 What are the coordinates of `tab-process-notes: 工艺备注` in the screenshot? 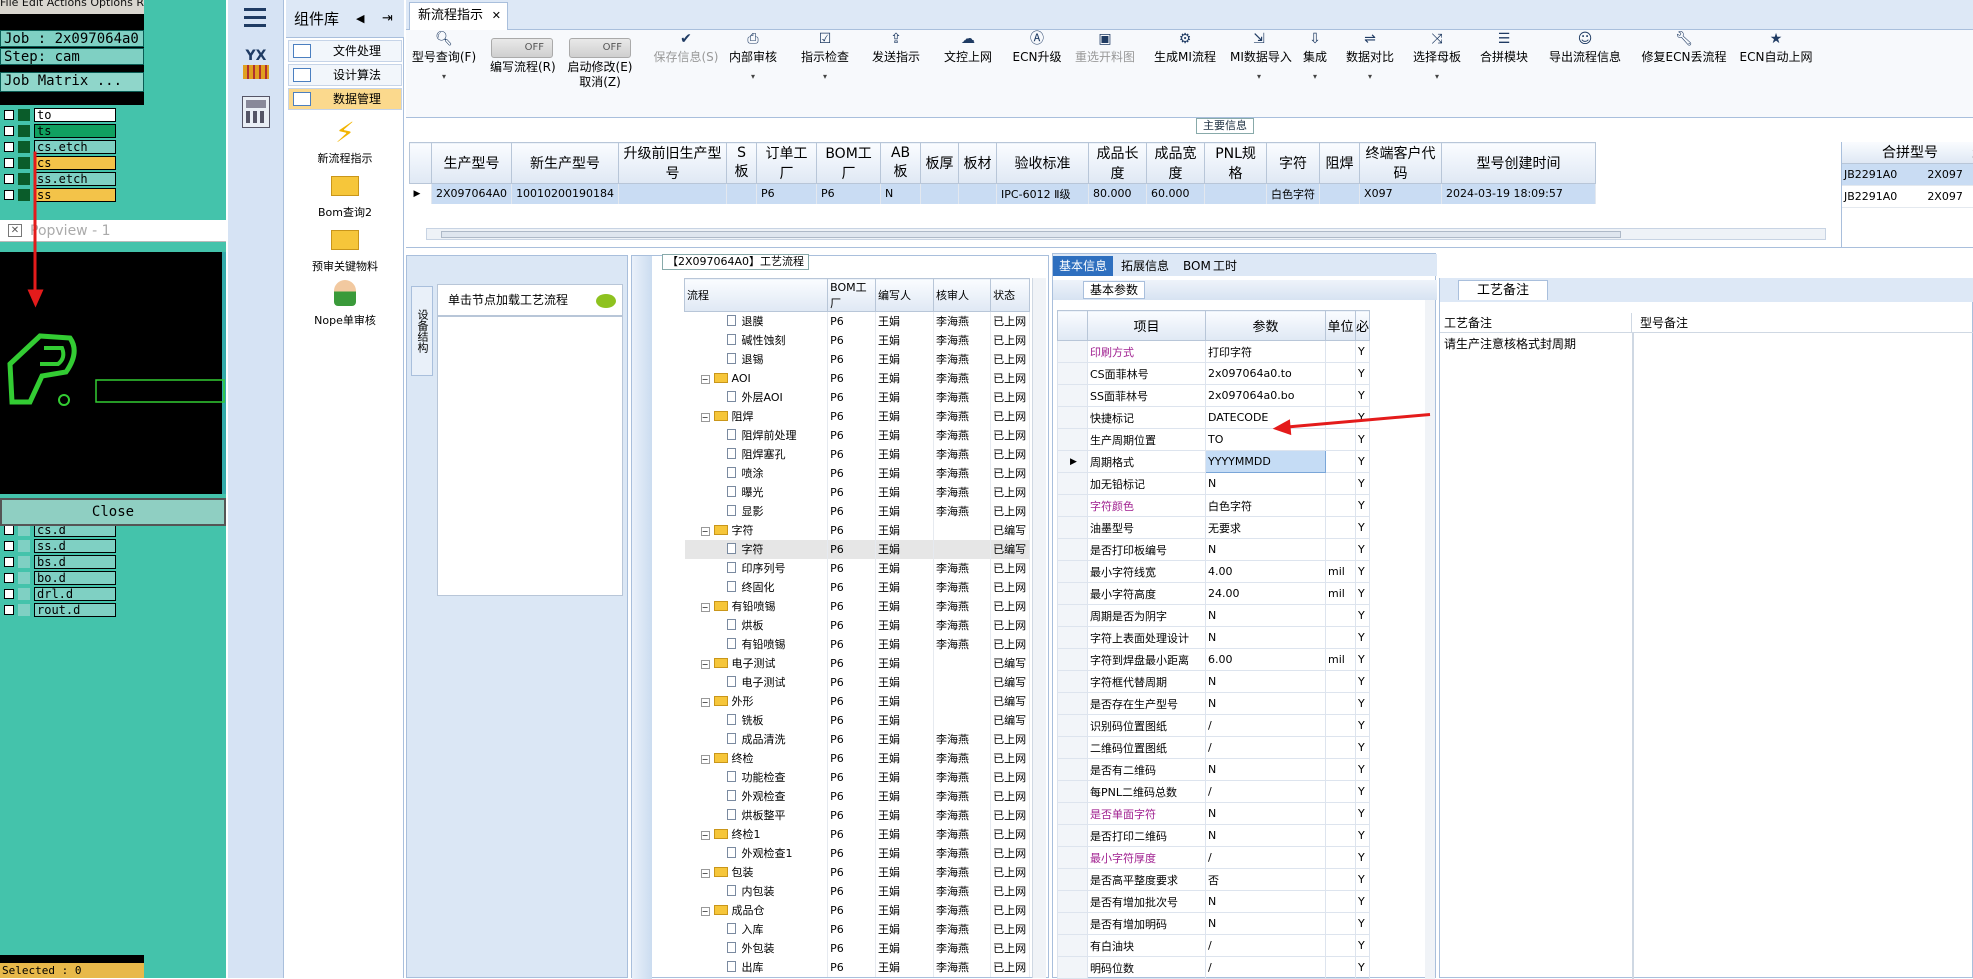 It's located at (1503, 290).